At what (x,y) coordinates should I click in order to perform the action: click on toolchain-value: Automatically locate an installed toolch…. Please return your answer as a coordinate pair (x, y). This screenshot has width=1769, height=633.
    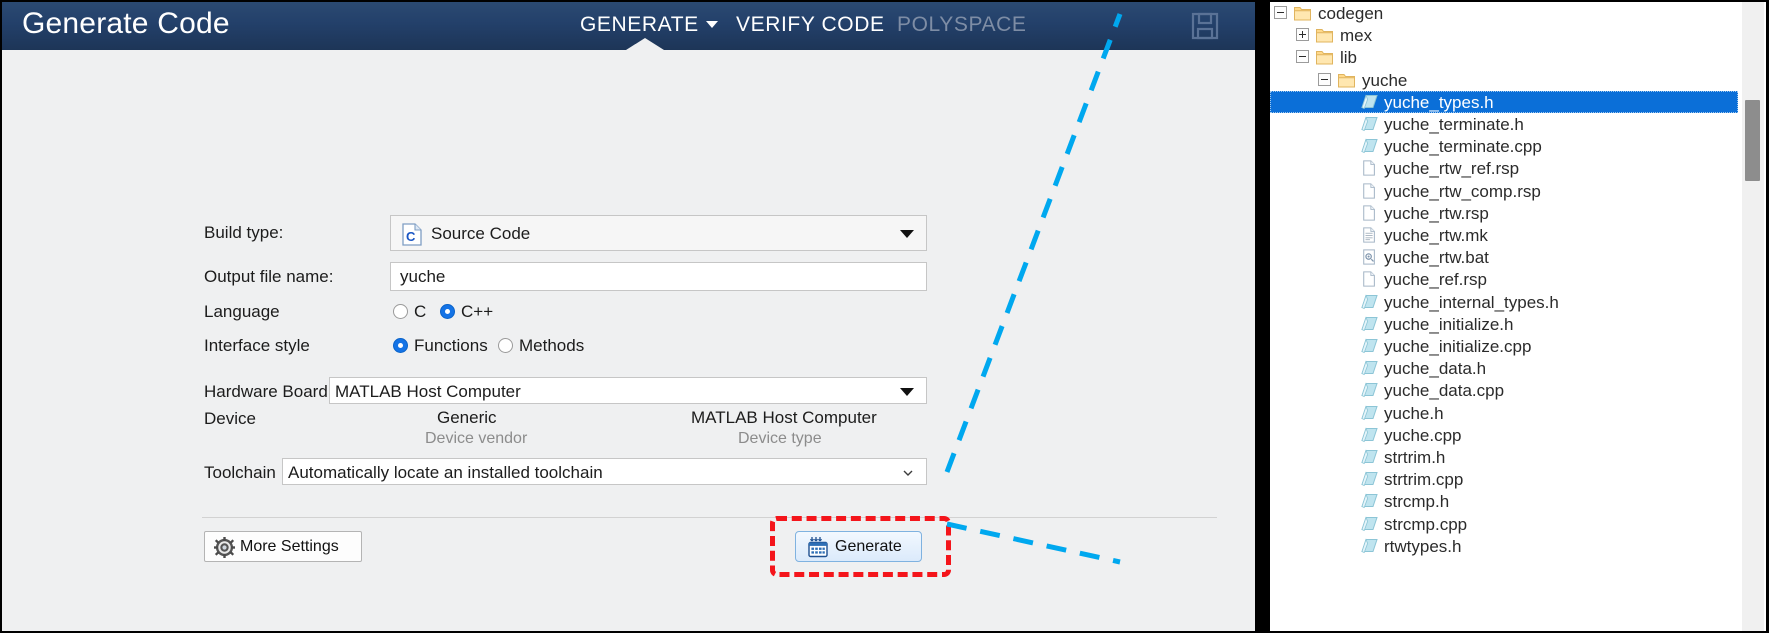
    Looking at the image, I should click on (445, 472).